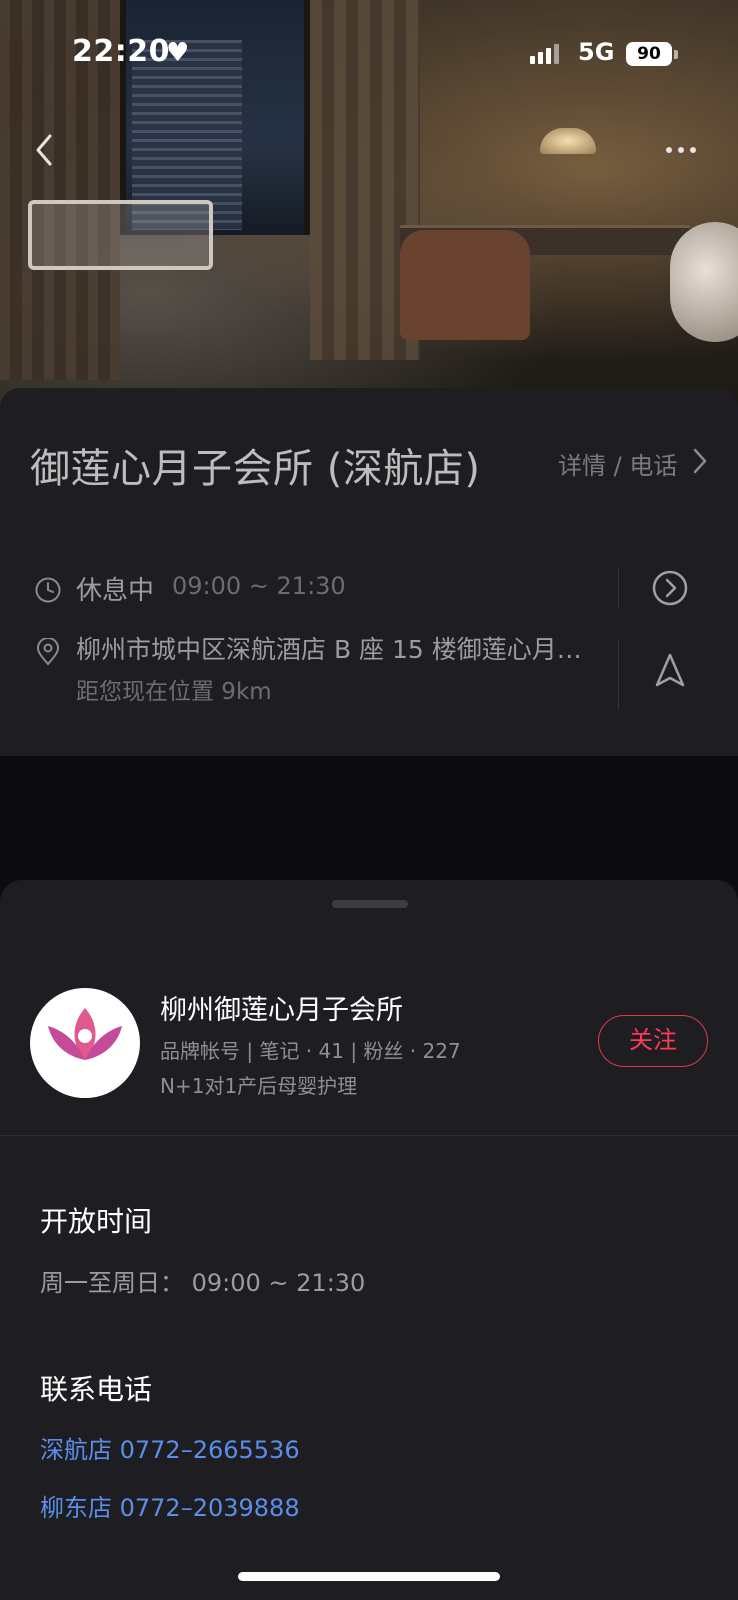 This screenshot has width=738, height=1600. Describe the element at coordinates (259, 586) in the screenshot. I see `business-hours: 09:00 ~ 21:30` at that location.